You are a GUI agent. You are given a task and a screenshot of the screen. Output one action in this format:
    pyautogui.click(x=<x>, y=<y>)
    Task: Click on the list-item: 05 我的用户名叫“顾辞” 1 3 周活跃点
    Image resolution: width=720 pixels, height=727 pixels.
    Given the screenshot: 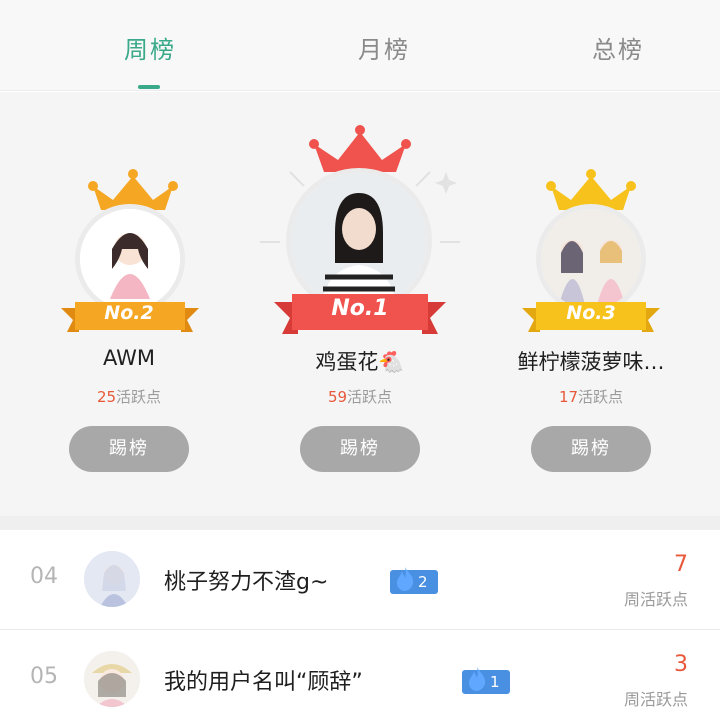 What is the action you would take?
    pyautogui.click(x=360, y=678)
    